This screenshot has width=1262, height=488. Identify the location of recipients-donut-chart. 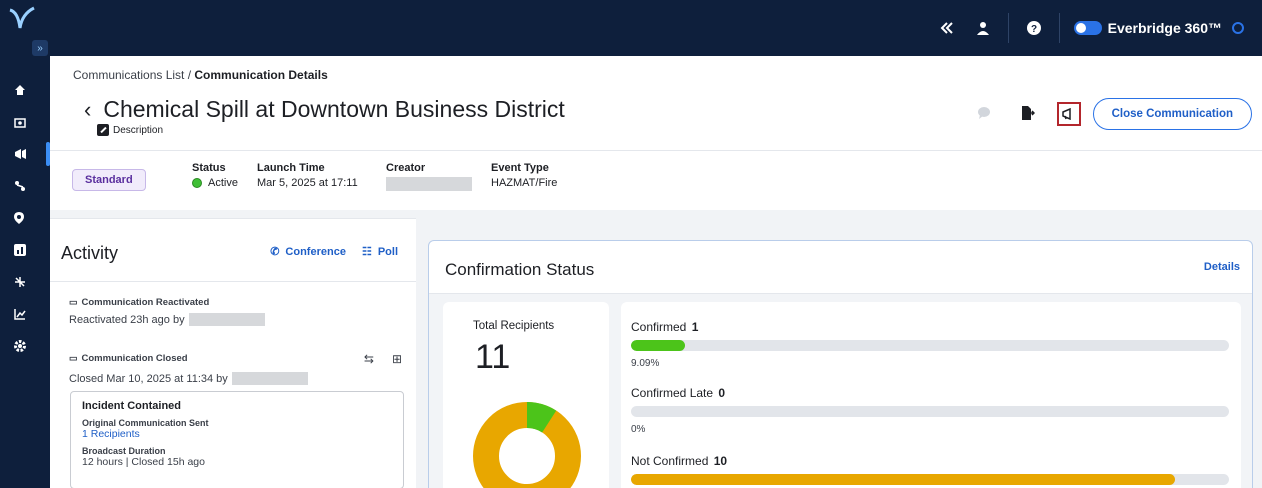
(527, 445).